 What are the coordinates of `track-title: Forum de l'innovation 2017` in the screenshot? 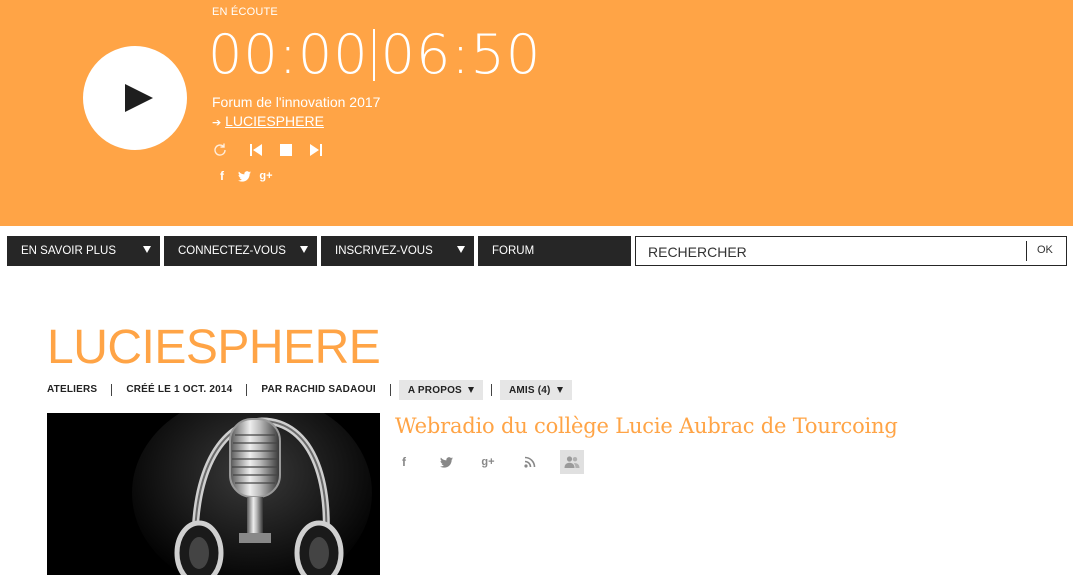 It's located at (296, 102).